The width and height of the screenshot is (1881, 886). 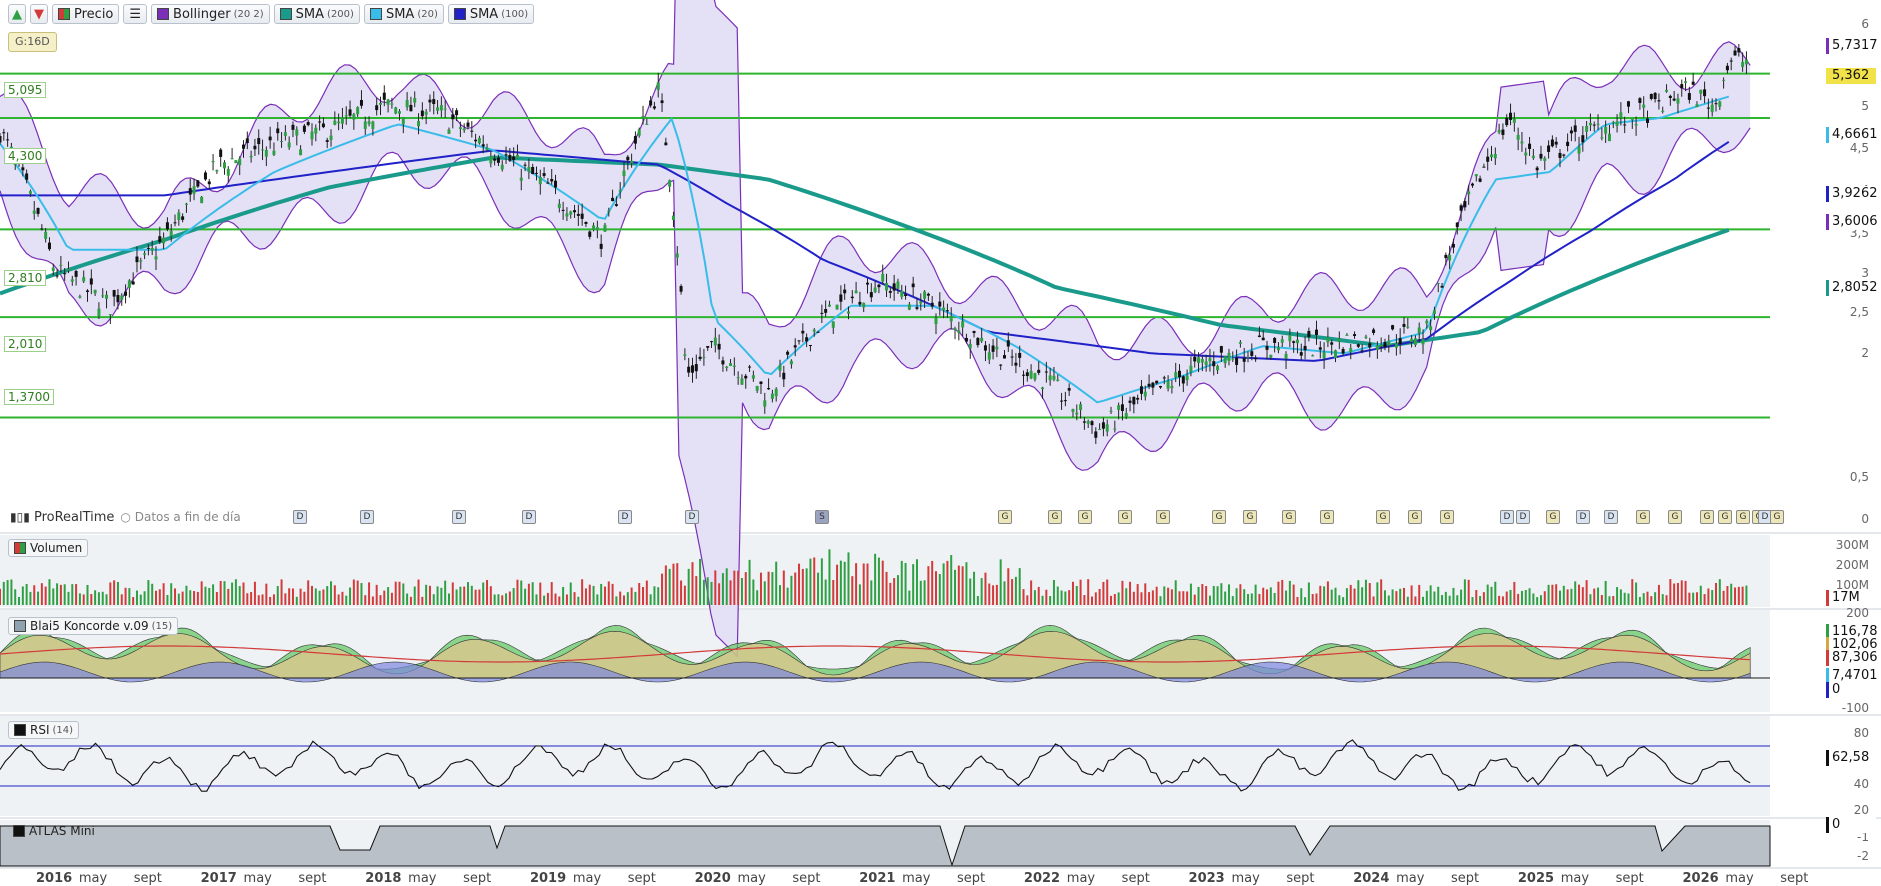 I want to click on rsi-panel-label: RSI (14), so click(x=44, y=730).